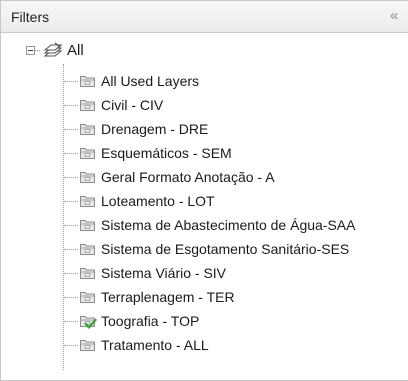 The image size is (408, 381). I want to click on collapse-panel-button: «, so click(399, 16).